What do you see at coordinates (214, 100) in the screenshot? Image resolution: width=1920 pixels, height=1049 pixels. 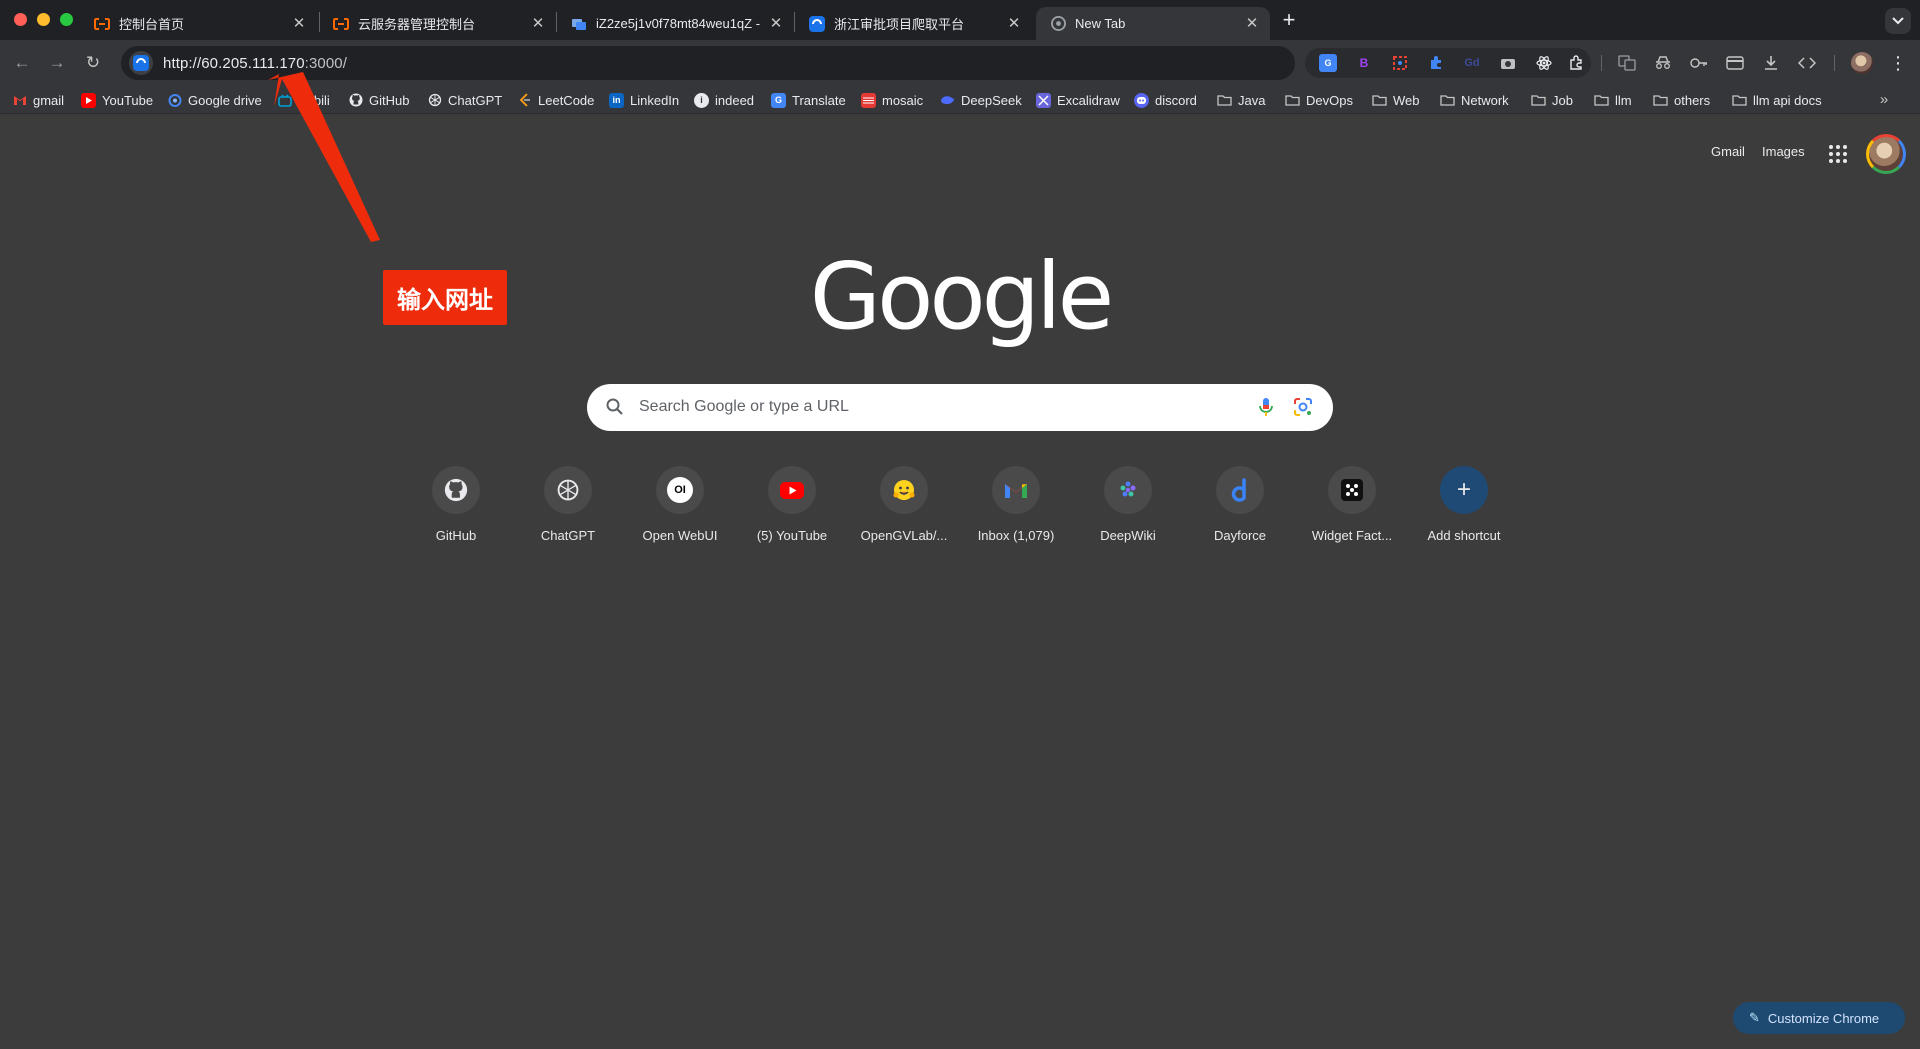 I see `bookmark-google-drive: Google drive` at bounding box center [214, 100].